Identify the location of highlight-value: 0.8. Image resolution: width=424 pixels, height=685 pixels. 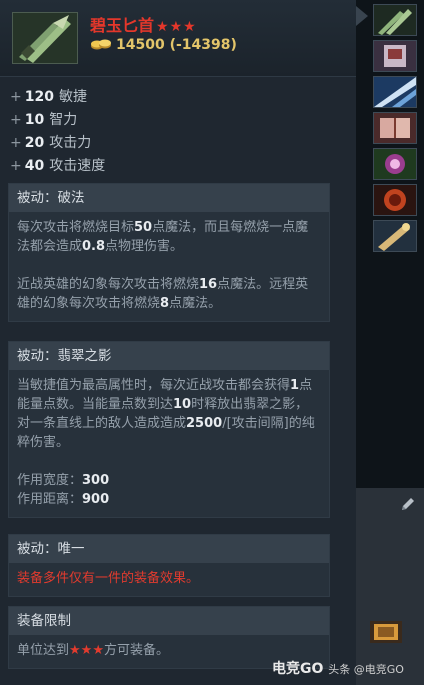
(94, 246).